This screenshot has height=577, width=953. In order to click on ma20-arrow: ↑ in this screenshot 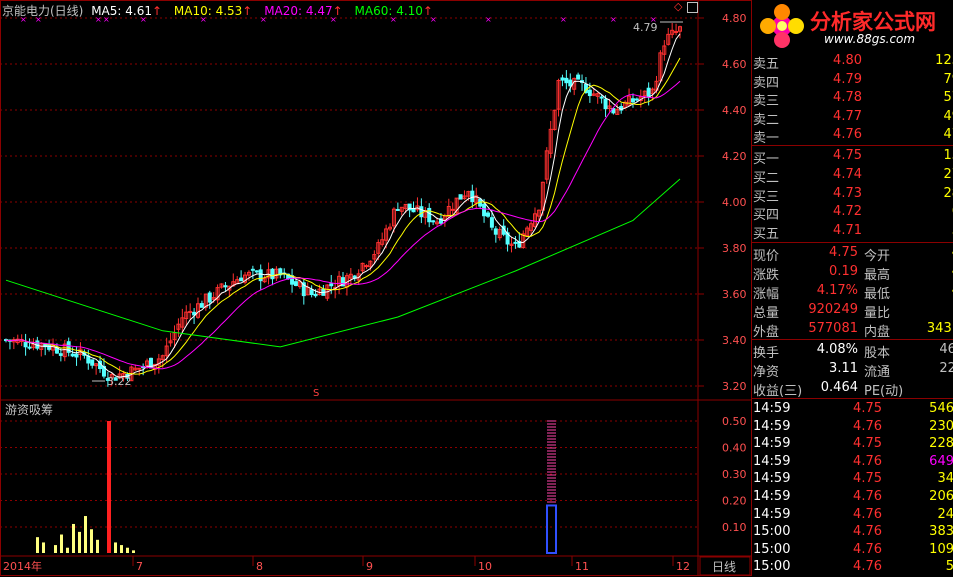, I will do `click(337, 11)`.